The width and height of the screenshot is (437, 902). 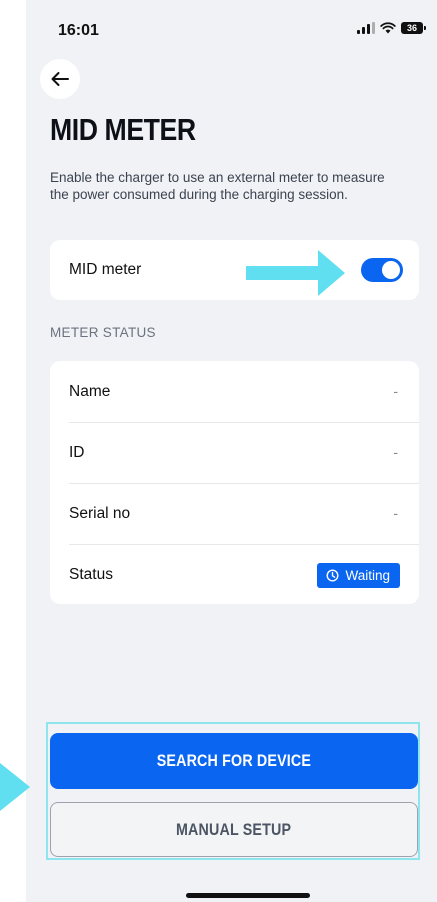 I want to click on clock-icon, so click(x=332, y=575).